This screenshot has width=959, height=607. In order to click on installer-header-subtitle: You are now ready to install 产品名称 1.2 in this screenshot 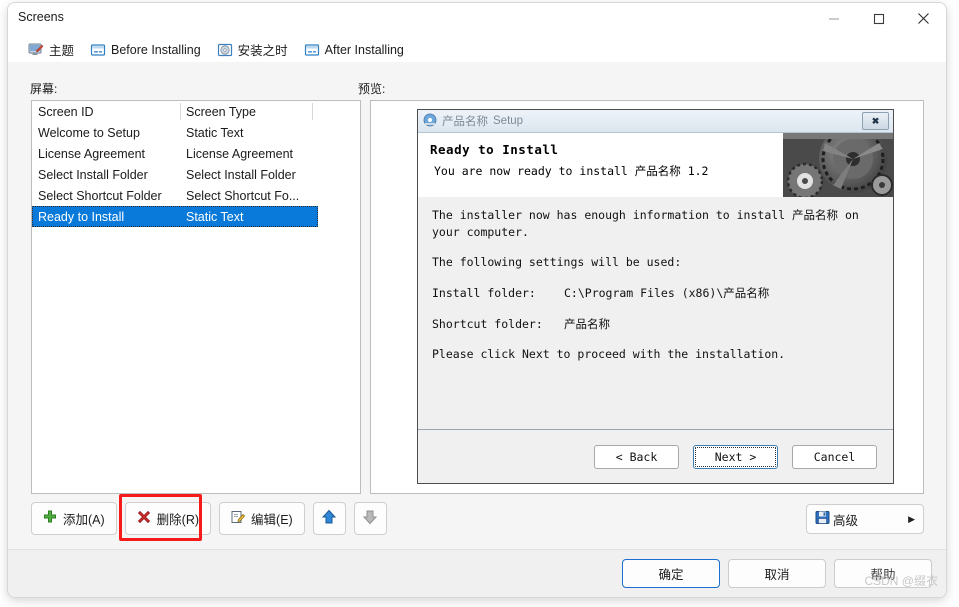, I will do `click(571, 171)`.